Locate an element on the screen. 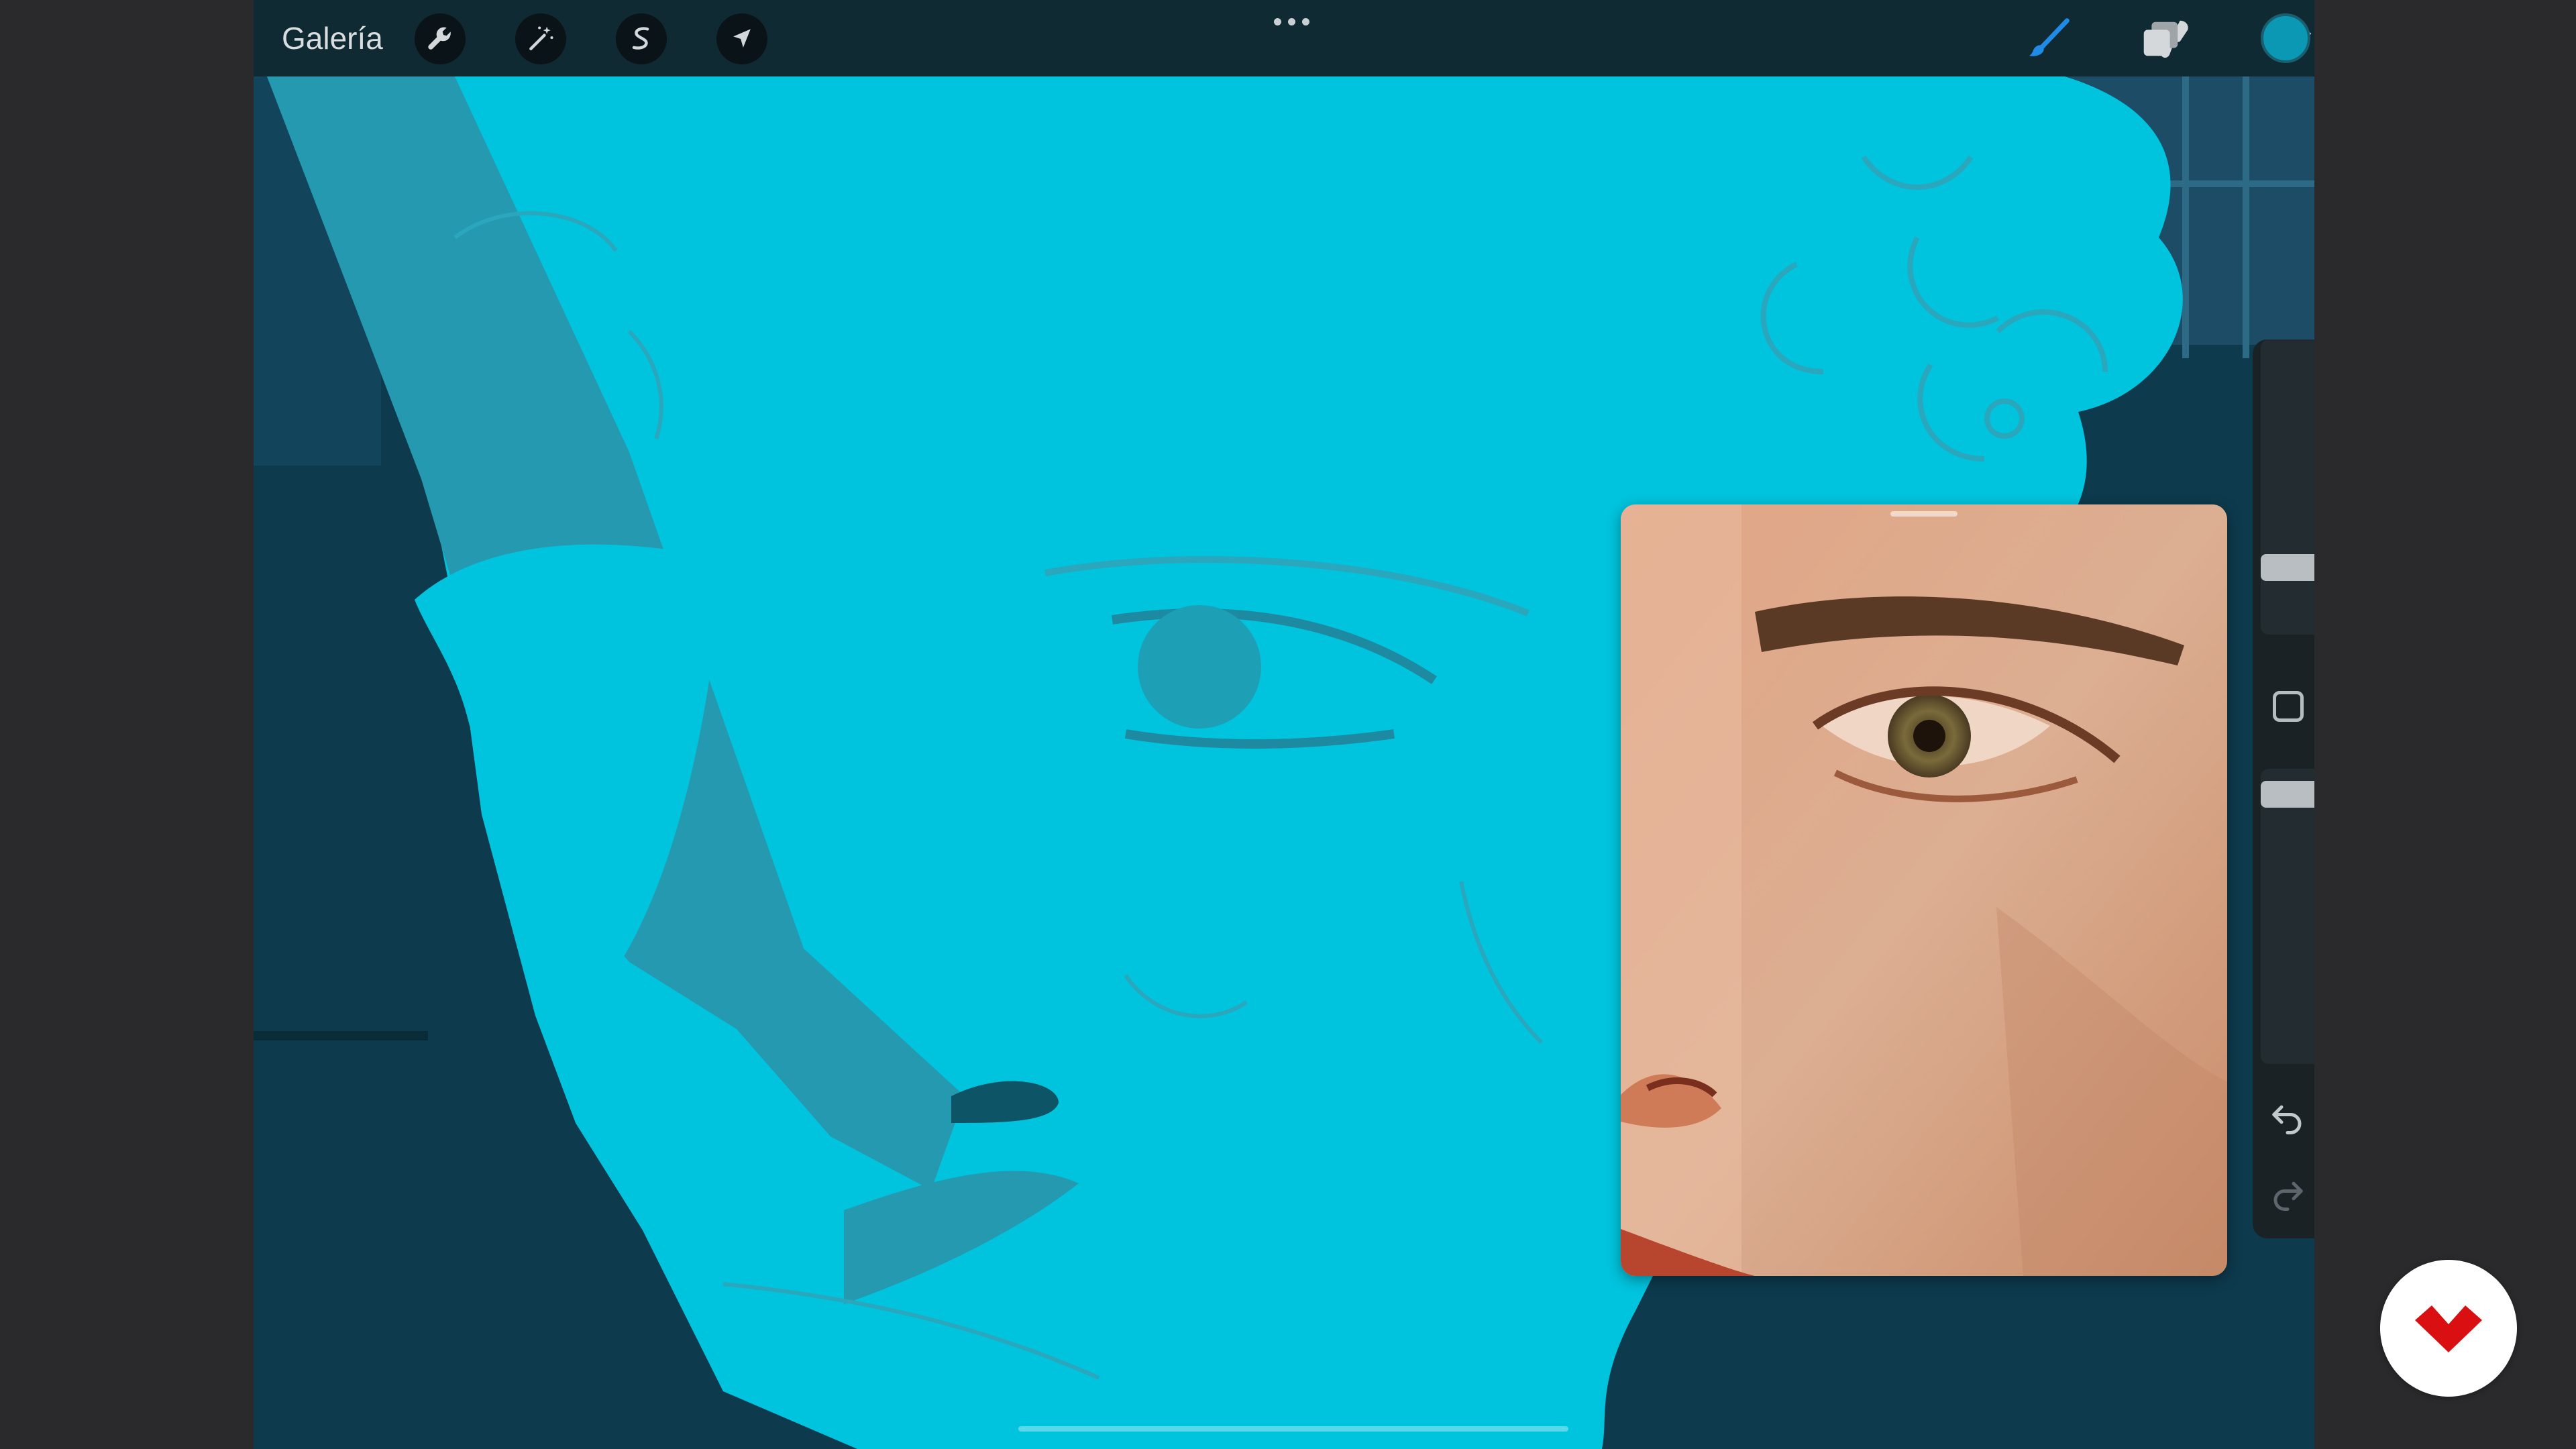 The height and width of the screenshot is (1449, 2576). redo-icon is located at coordinates (2288, 1196).